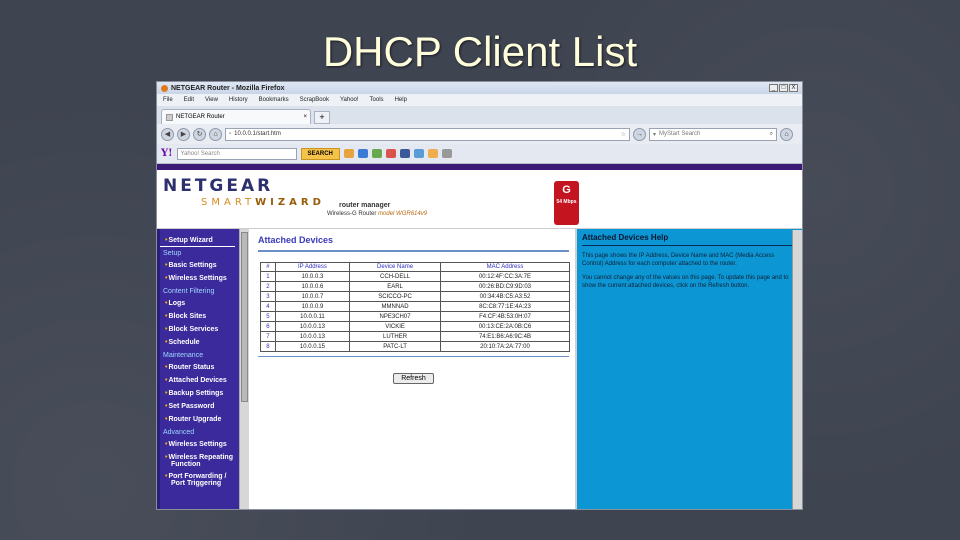 This screenshot has width=960, height=540. I want to click on sidebar-item-wireless-settings: •Wireless Settings, so click(203, 278).